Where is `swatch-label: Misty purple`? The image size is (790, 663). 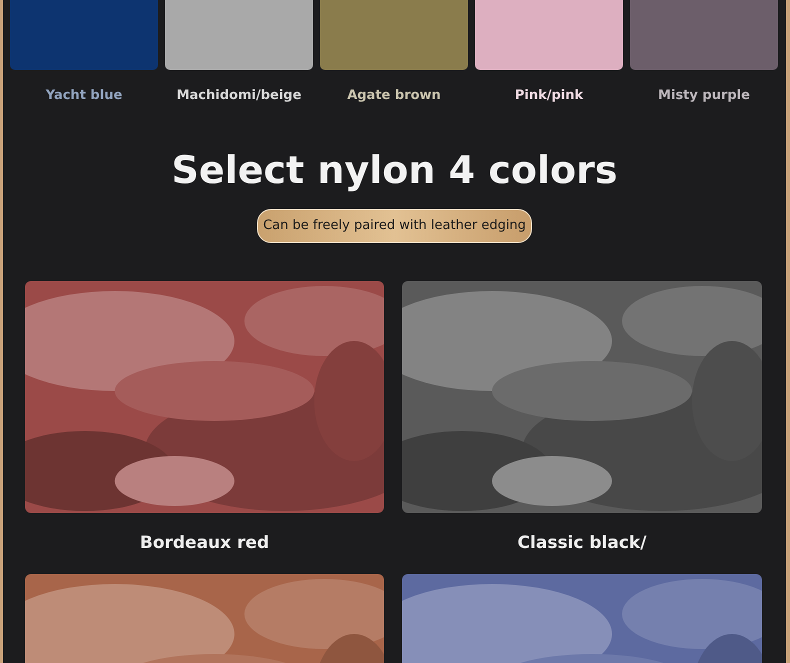
swatch-label: Misty purple is located at coordinates (704, 96).